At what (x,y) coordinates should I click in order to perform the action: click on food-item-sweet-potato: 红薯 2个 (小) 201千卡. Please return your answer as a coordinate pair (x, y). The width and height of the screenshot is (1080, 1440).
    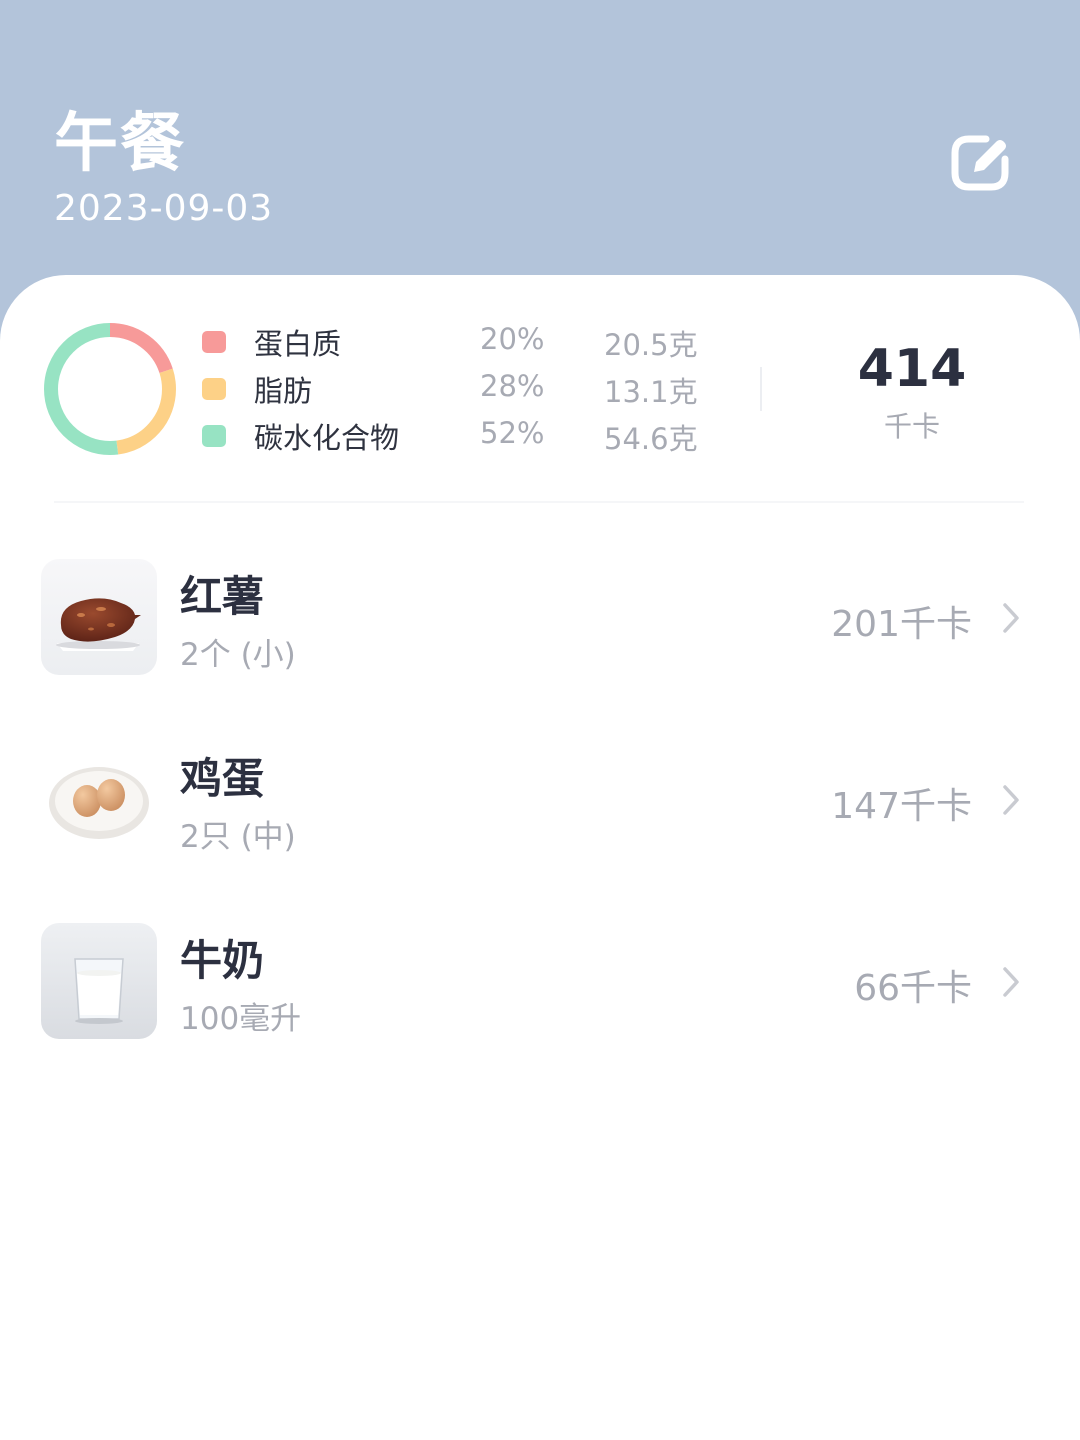
    Looking at the image, I should click on (540, 619).